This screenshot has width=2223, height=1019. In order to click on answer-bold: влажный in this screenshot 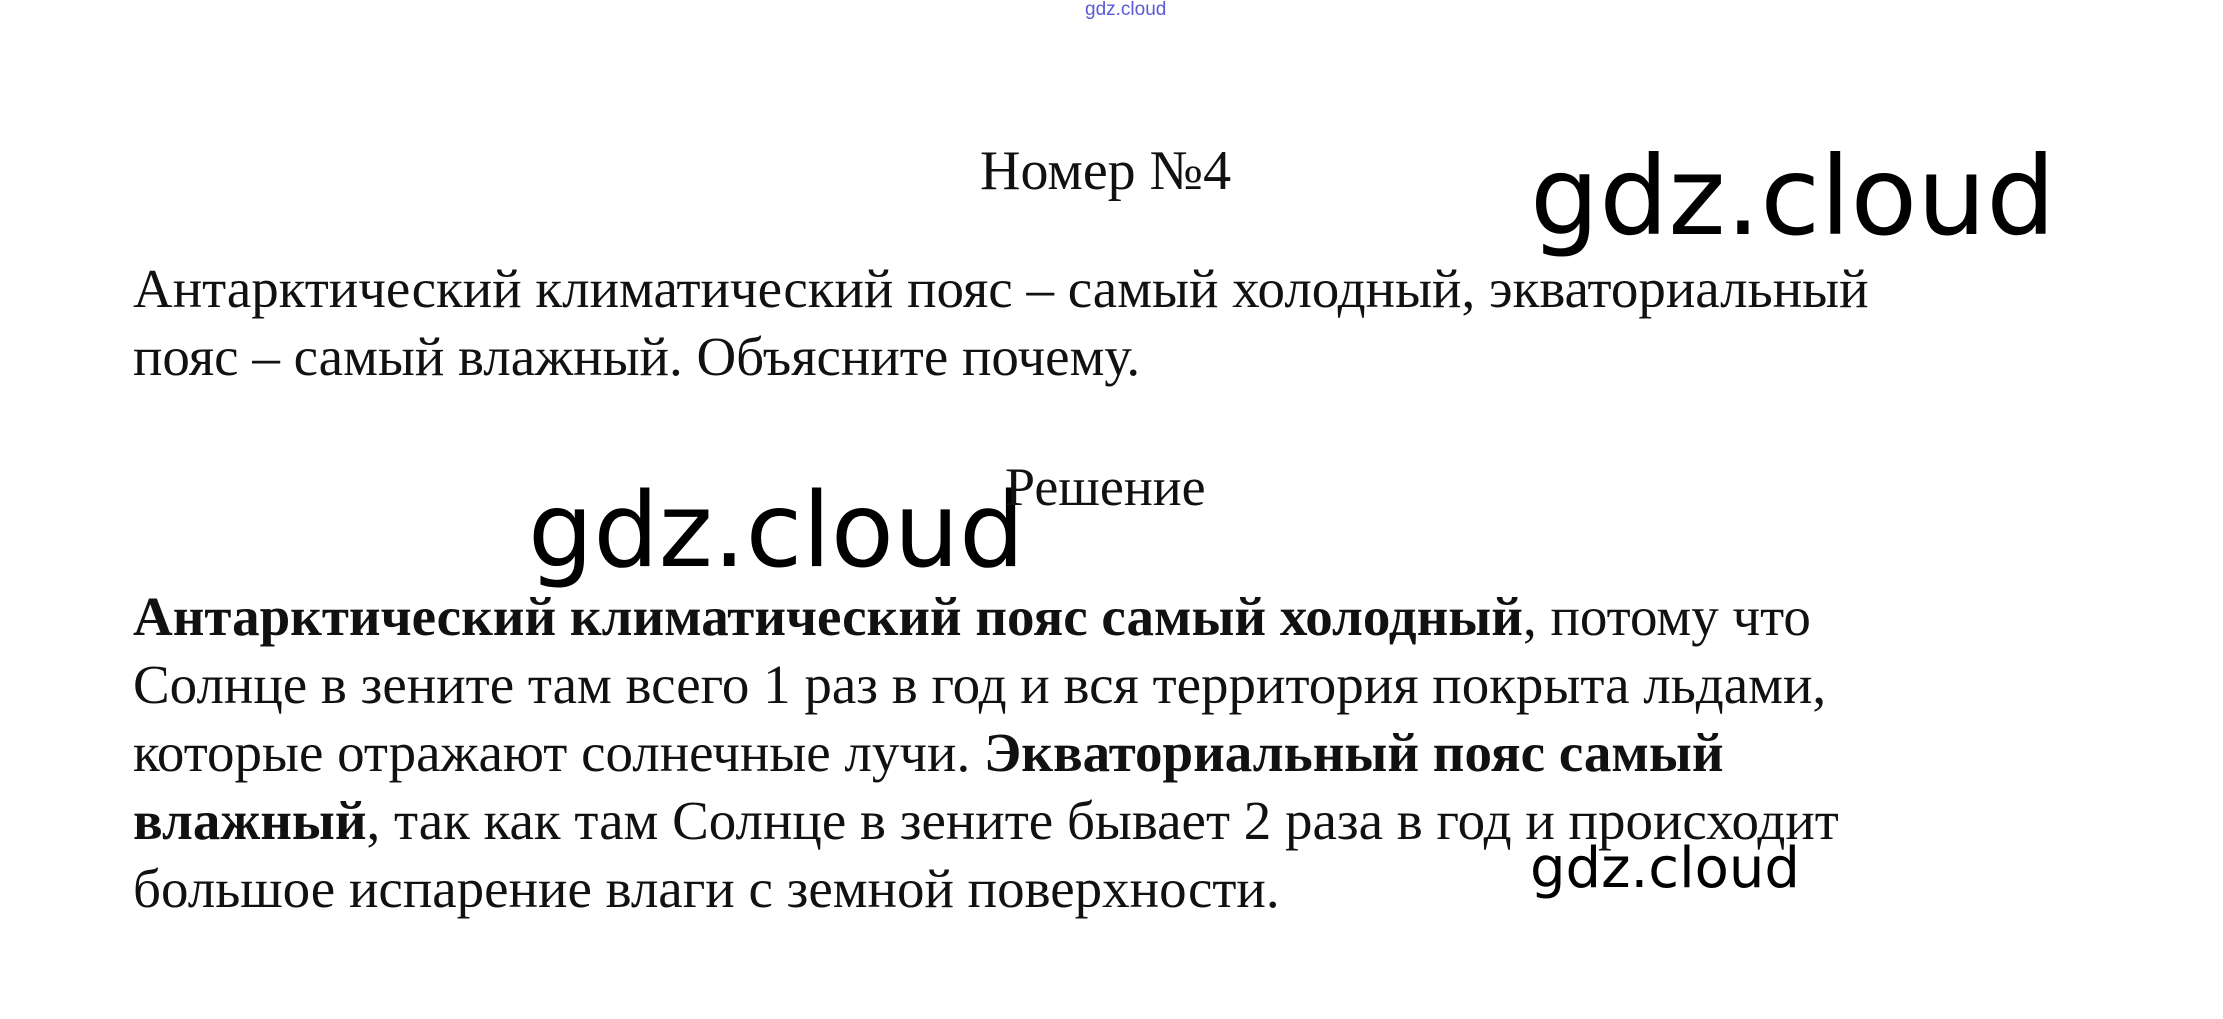, I will do `click(250, 820)`.